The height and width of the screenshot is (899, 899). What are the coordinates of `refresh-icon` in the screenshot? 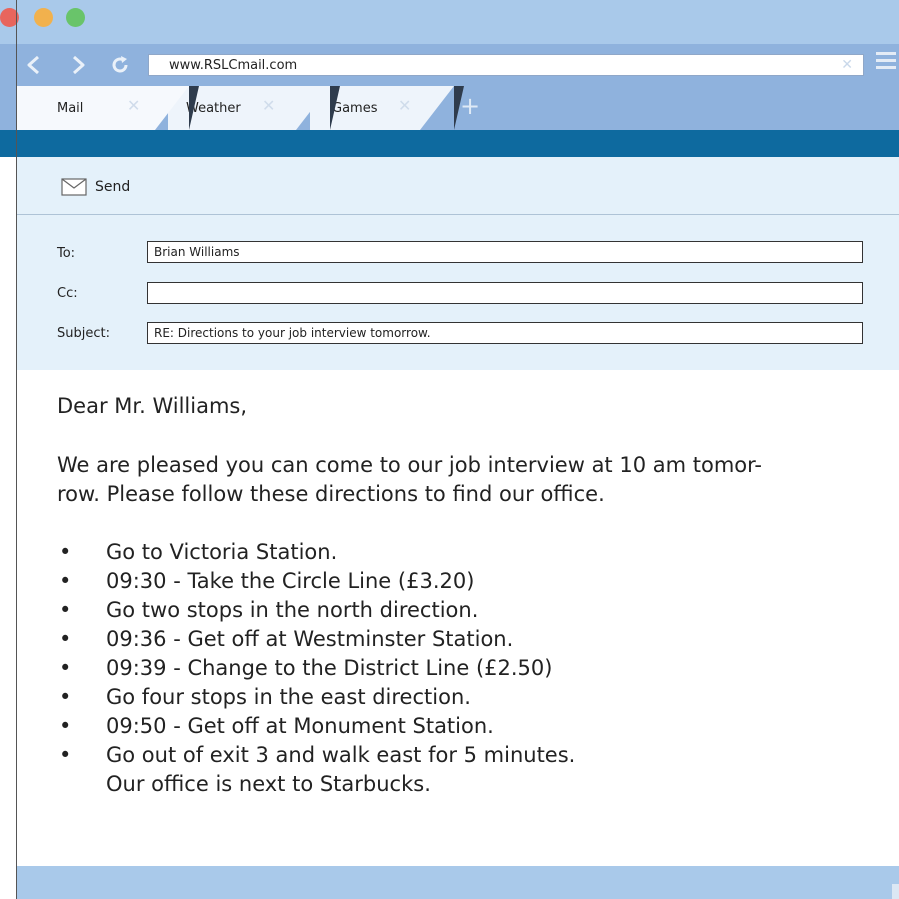 It's located at (120, 64).